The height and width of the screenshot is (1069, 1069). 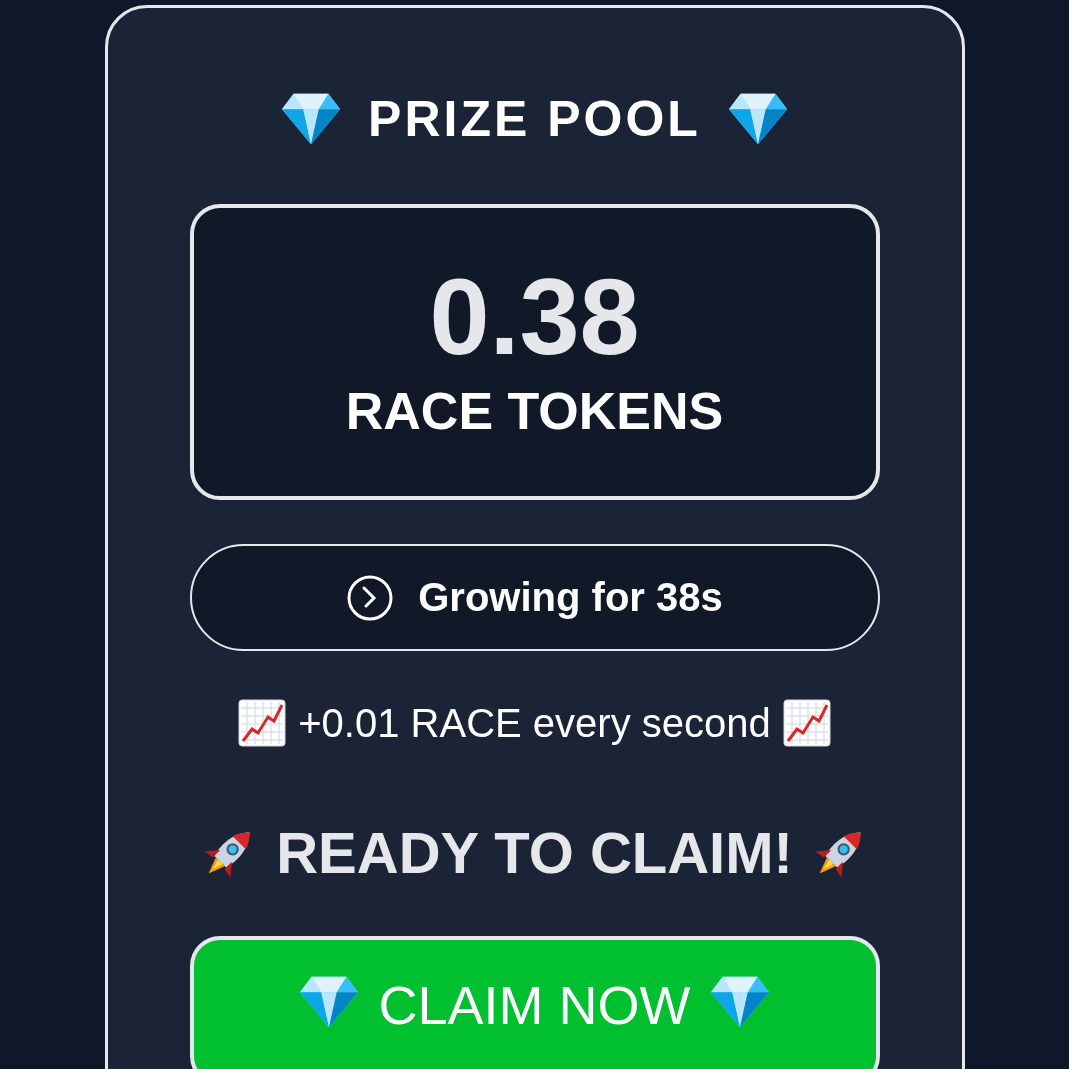 What do you see at coordinates (370, 597) in the screenshot?
I see `clock-icon` at bounding box center [370, 597].